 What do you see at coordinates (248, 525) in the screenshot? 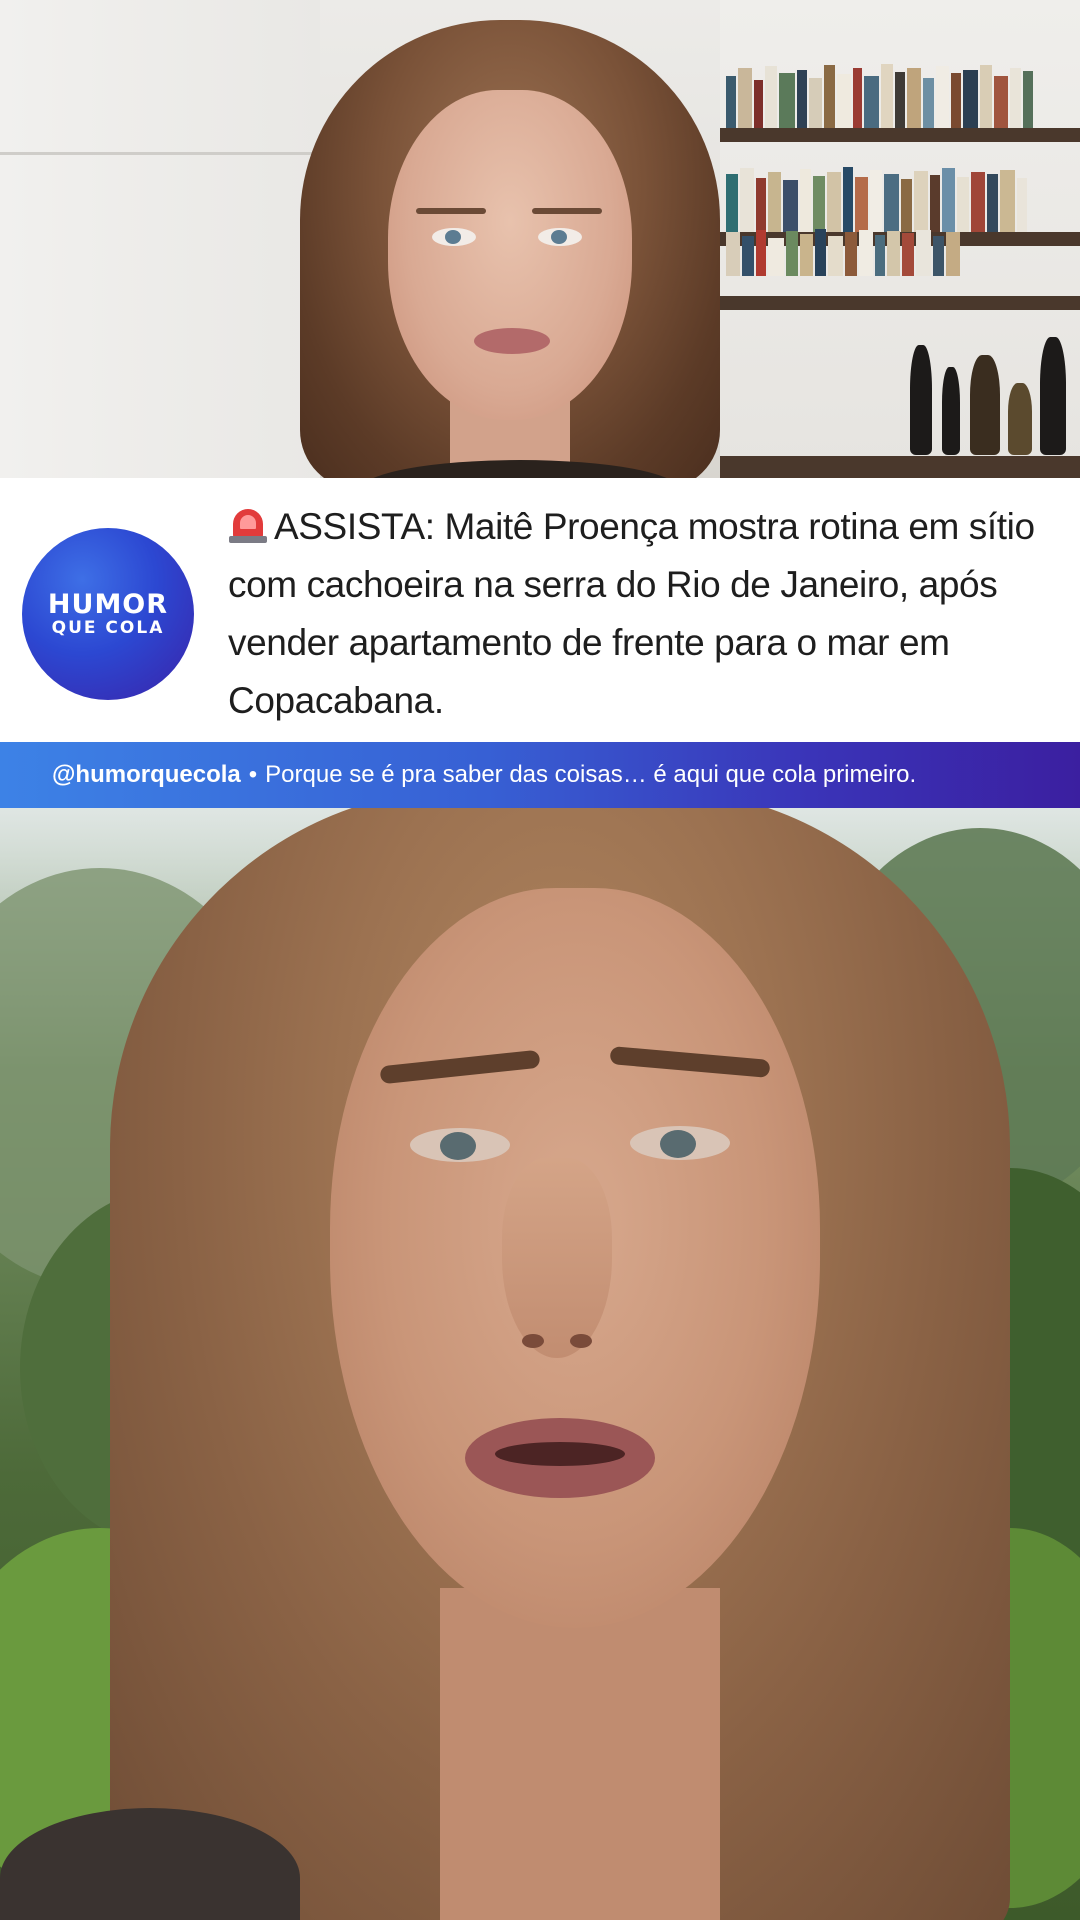
I see `siren-icon` at bounding box center [248, 525].